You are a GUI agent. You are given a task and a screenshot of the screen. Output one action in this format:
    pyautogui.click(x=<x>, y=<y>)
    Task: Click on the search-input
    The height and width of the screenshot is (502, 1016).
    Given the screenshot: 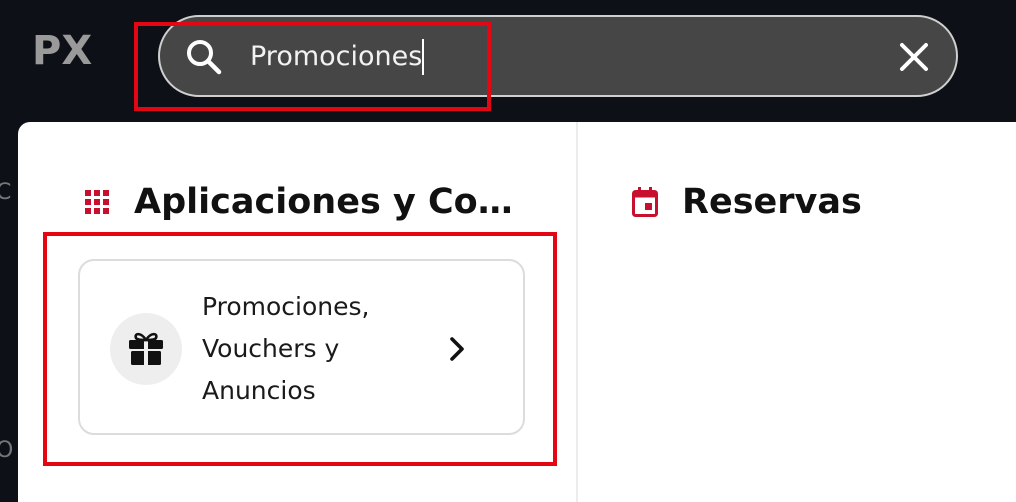 What is the action you would take?
    pyautogui.click(x=550, y=57)
    